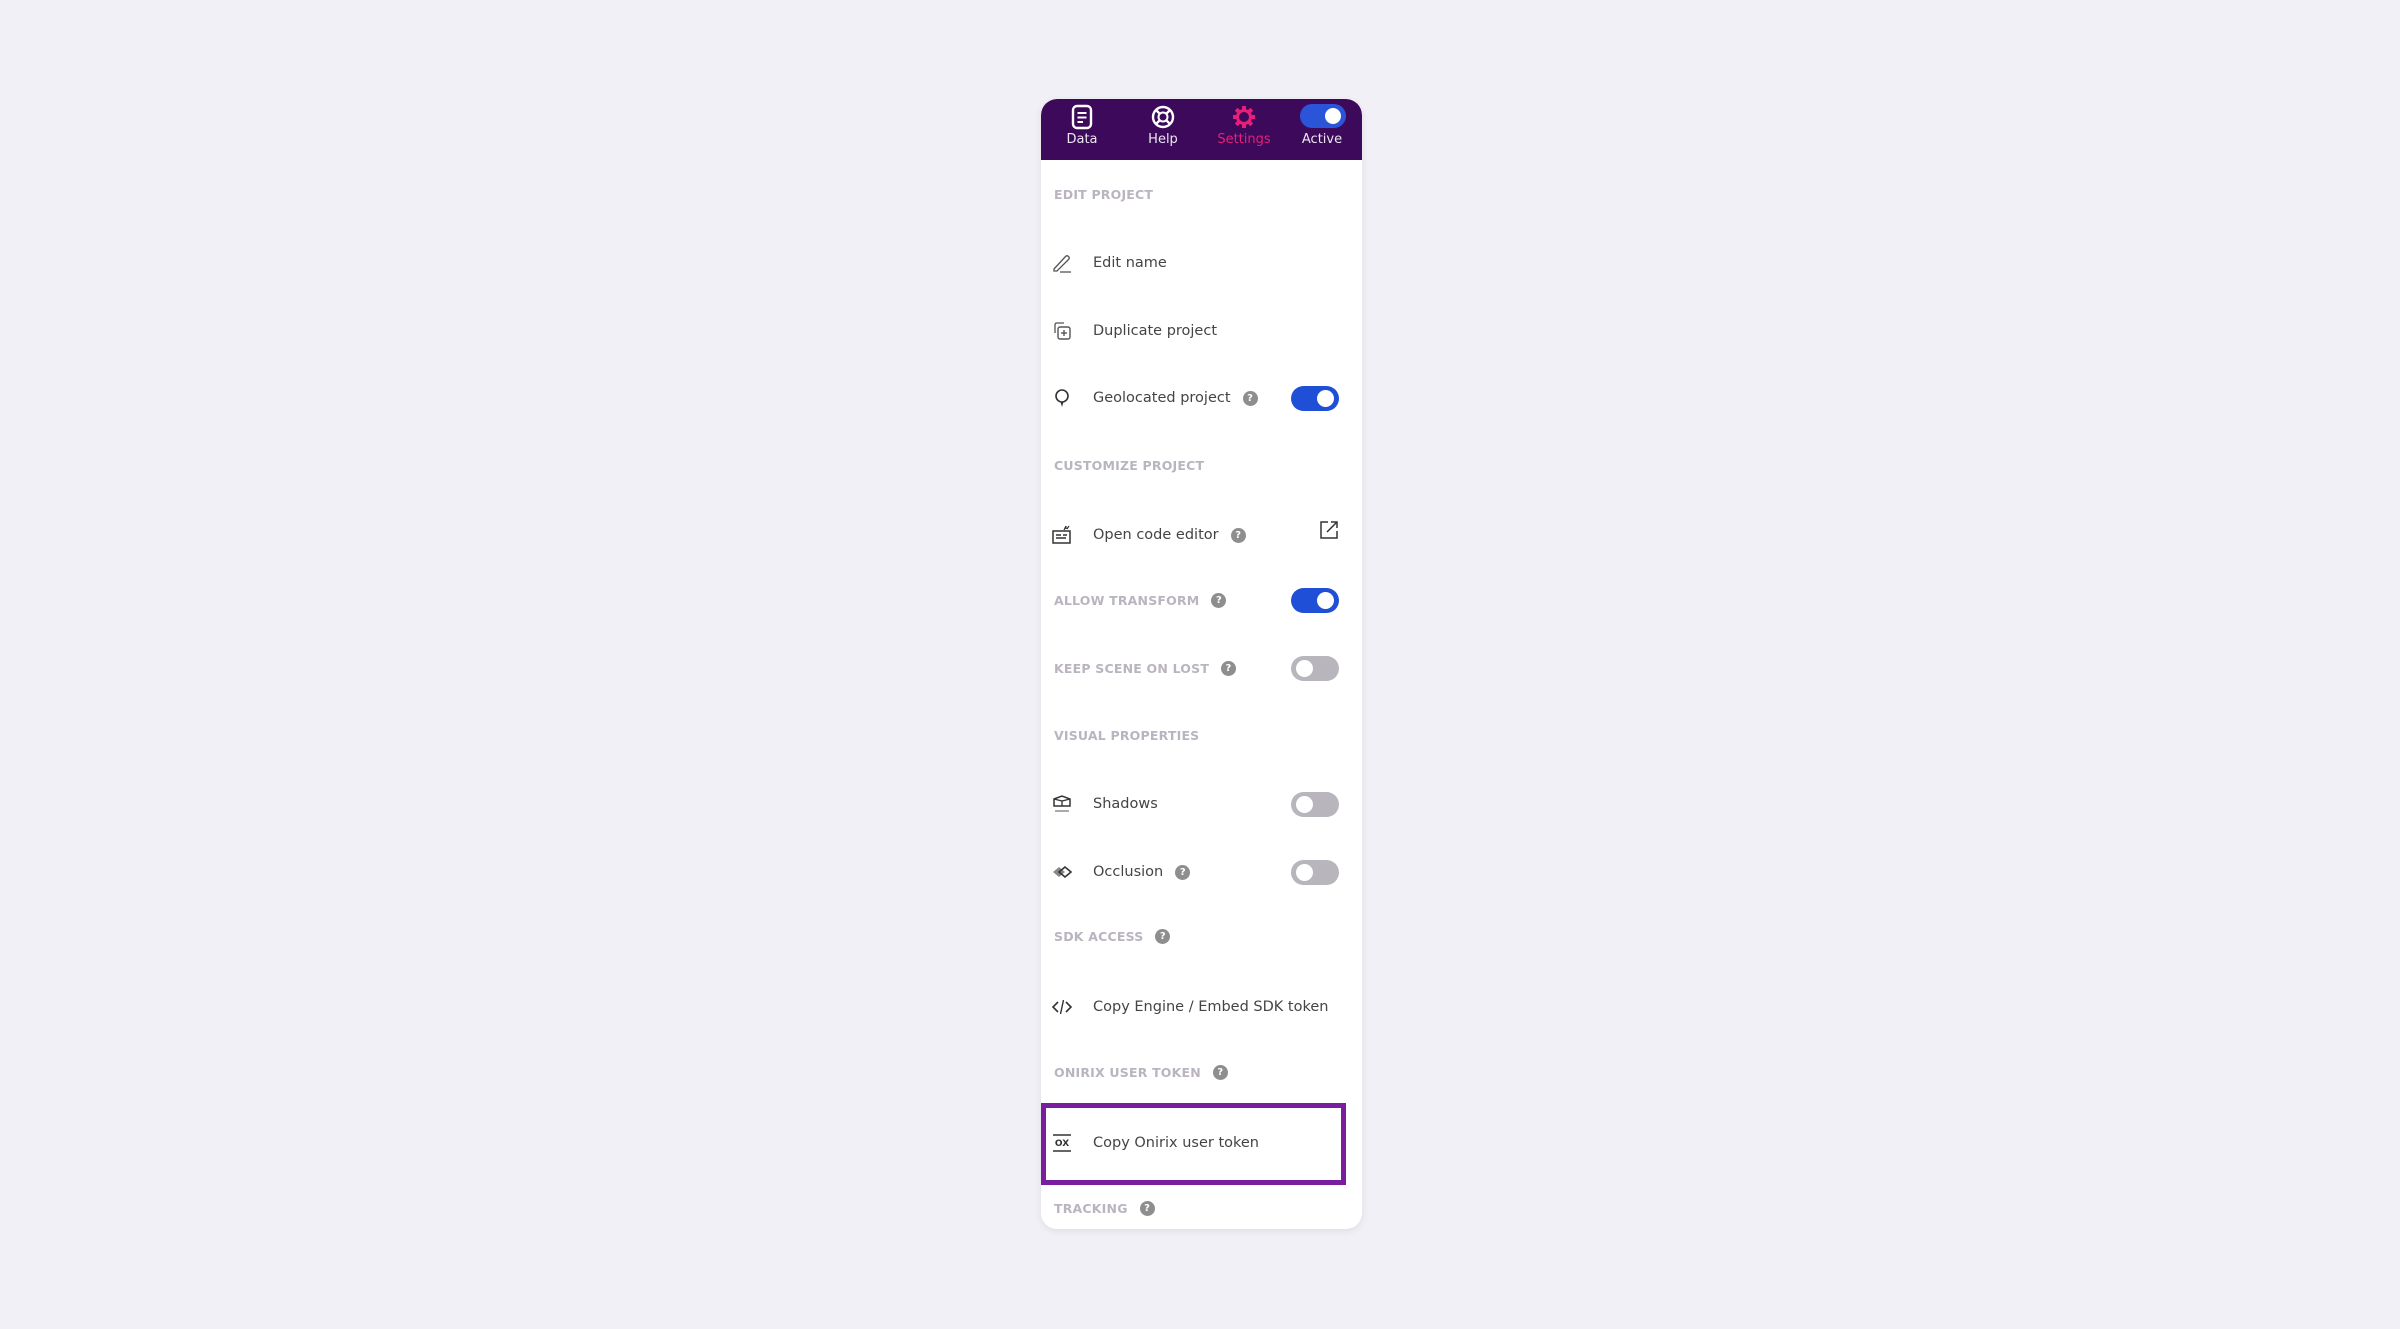  I want to click on section-title: SDK ACCESS, so click(1099, 936).